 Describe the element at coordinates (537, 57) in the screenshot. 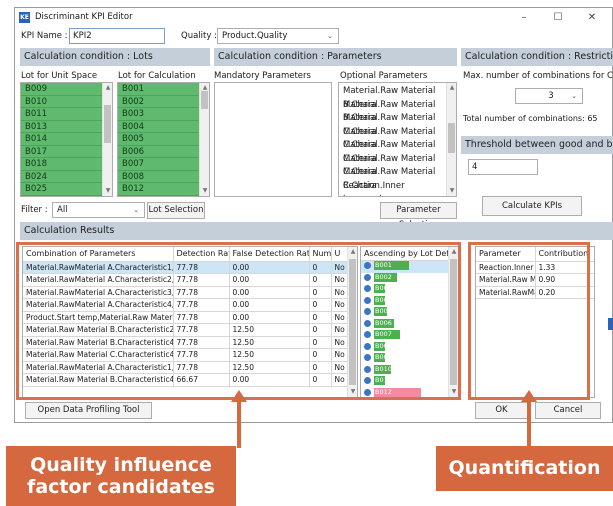

I see `restrict-header: Calculation condition : Restricti` at that location.